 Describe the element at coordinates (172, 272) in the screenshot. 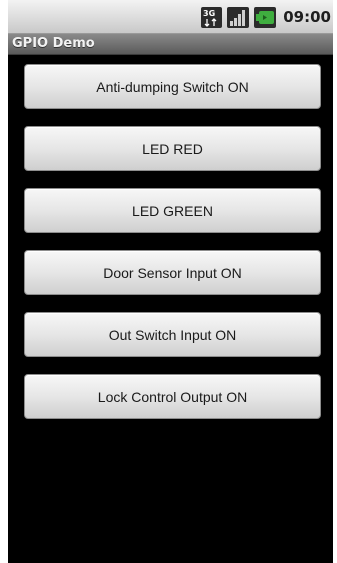

I see `door-sensor-input-button: Door Sensor Input ON` at that location.